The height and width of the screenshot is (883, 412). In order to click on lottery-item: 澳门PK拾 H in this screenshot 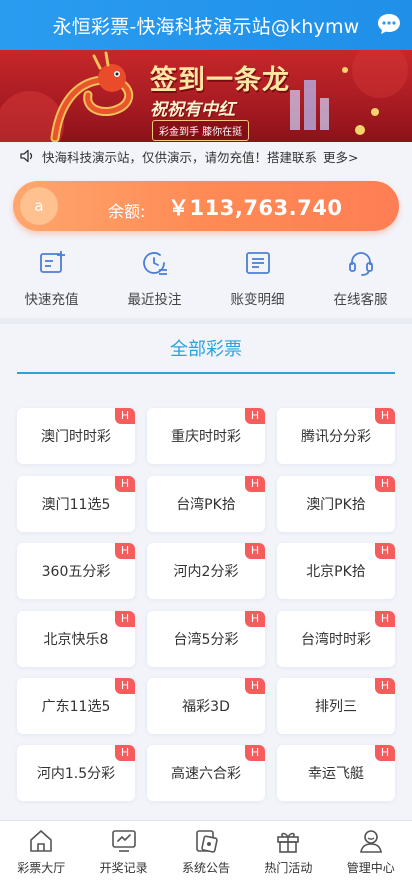, I will do `click(336, 504)`.